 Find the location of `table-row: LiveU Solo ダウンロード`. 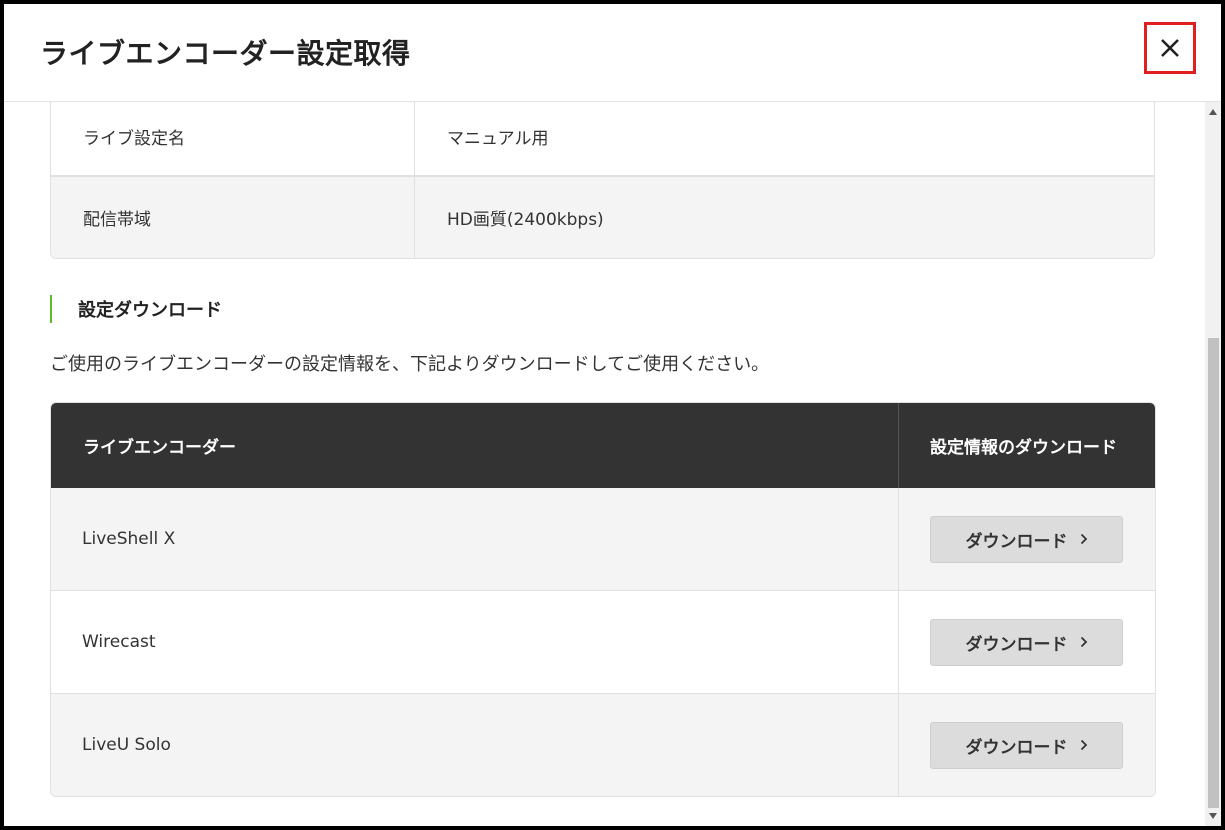

table-row: LiveU Solo ダウンロード is located at coordinates (603, 744).